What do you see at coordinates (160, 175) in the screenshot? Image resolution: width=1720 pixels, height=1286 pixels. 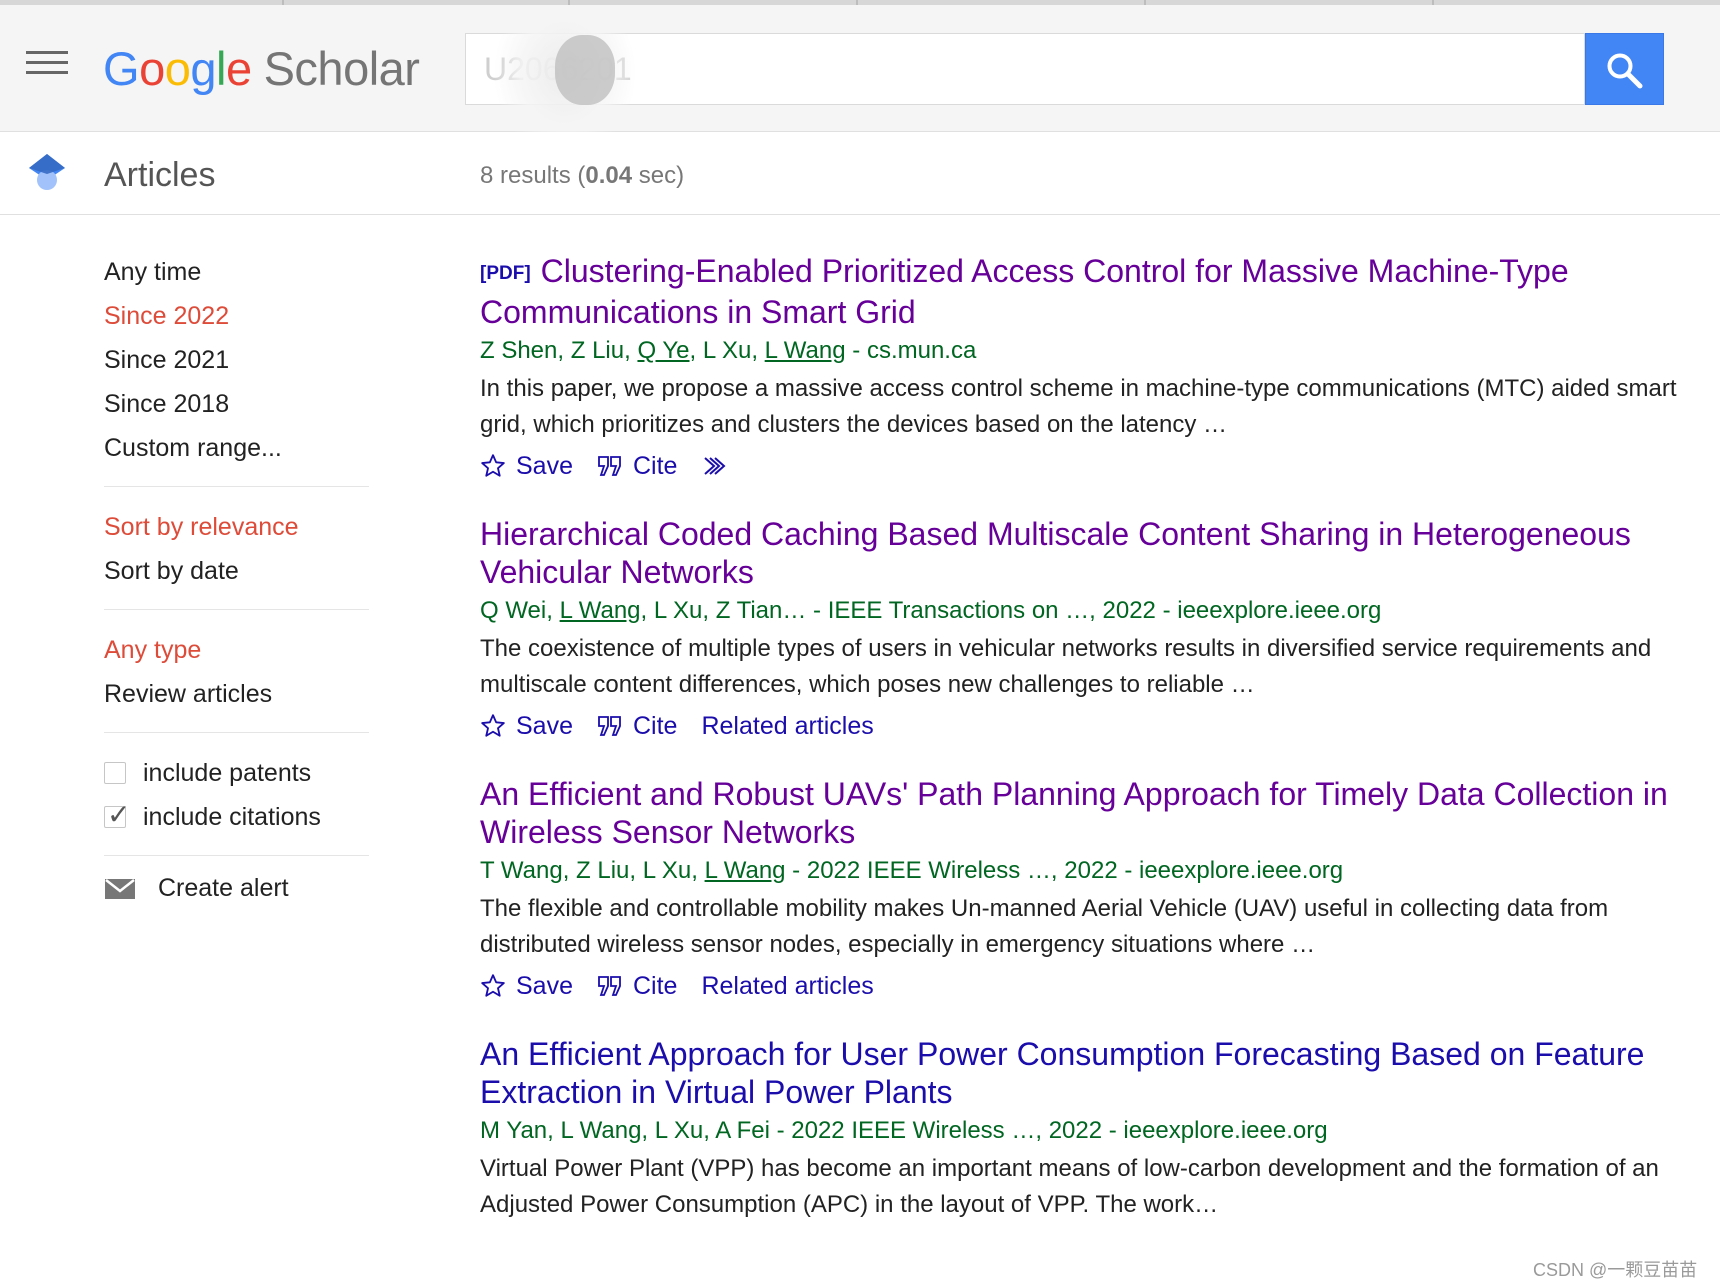 I see `page-title: Articles` at bounding box center [160, 175].